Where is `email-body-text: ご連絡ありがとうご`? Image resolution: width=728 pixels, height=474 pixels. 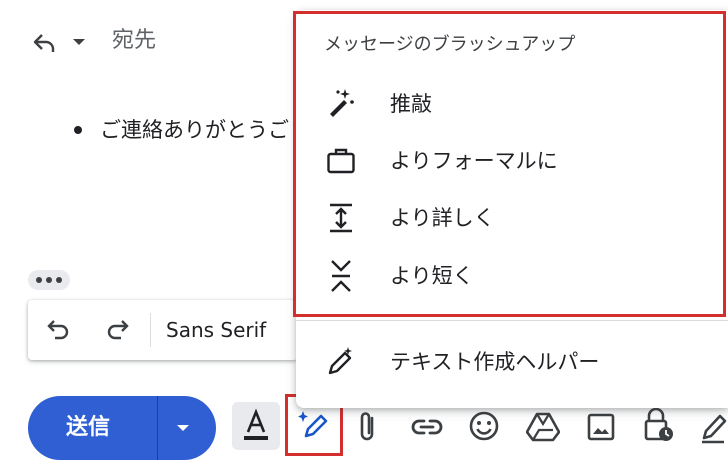
email-body-text: ご連絡ありがとうご is located at coordinates (200, 130).